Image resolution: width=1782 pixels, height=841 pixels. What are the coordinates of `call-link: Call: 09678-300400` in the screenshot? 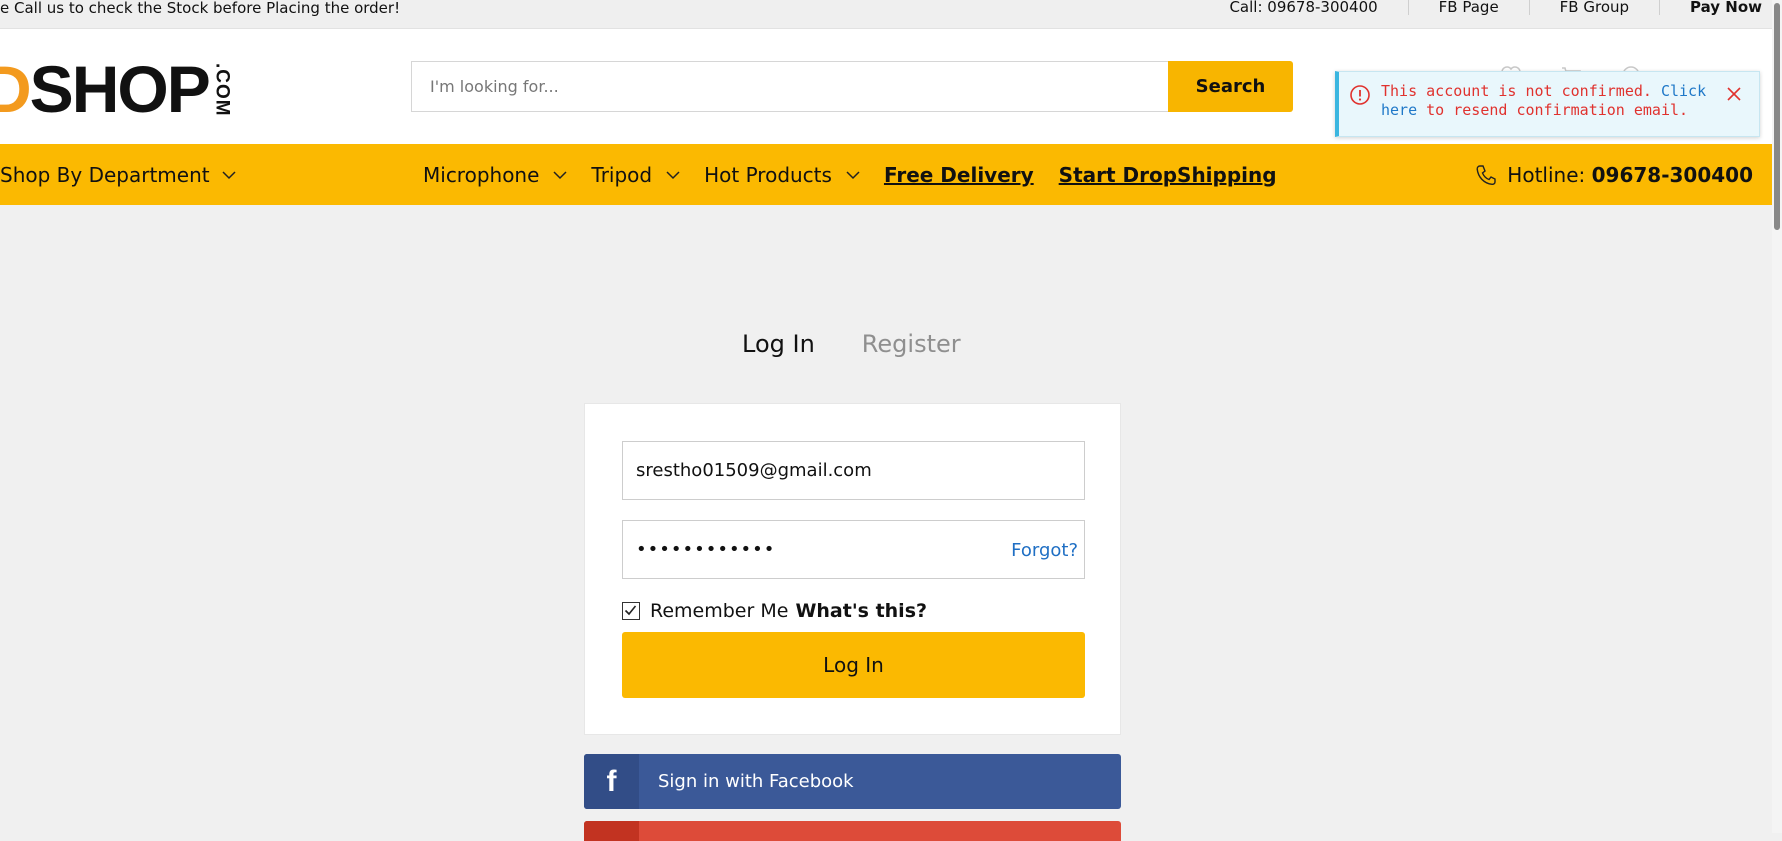 It's located at (1303, 7).